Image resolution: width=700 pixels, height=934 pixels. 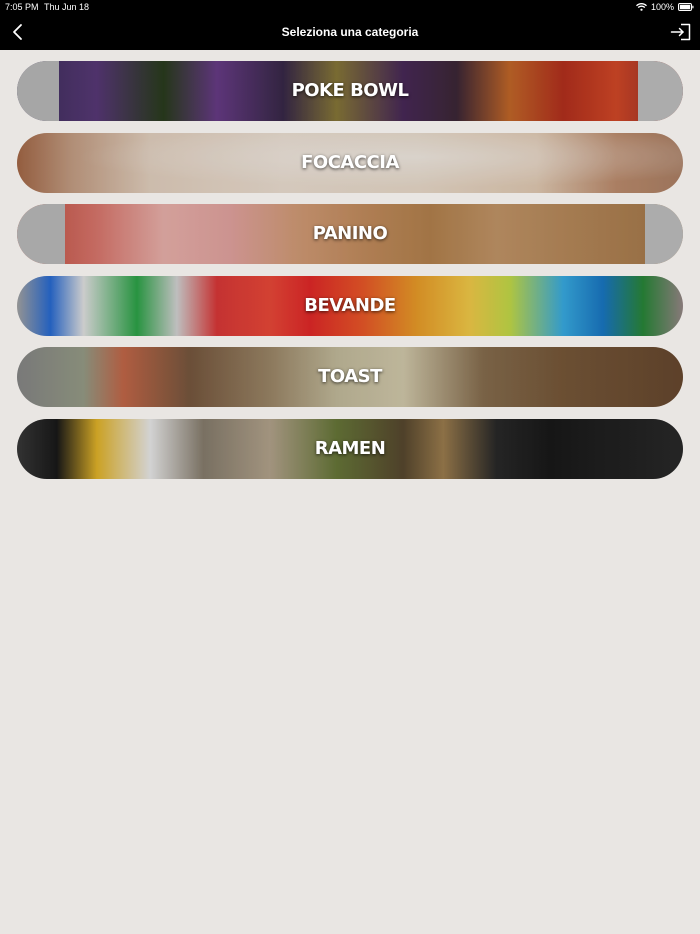 I want to click on category-label: FOCACCIA, so click(x=350, y=162).